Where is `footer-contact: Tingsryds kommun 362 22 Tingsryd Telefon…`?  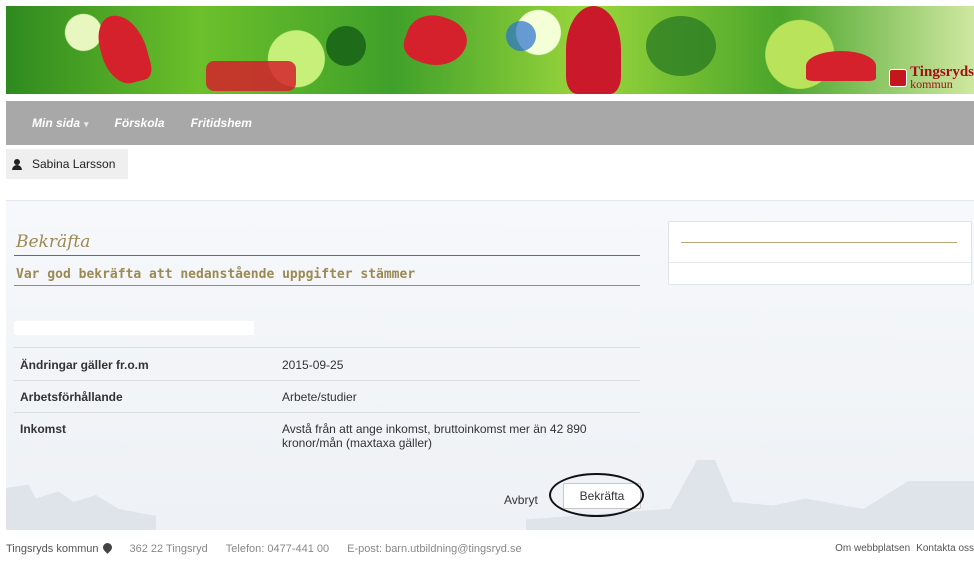
footer-contact: Tingsryds kommun 362 22 Tingsryd Telefon… is located at coordinates (264, 548).